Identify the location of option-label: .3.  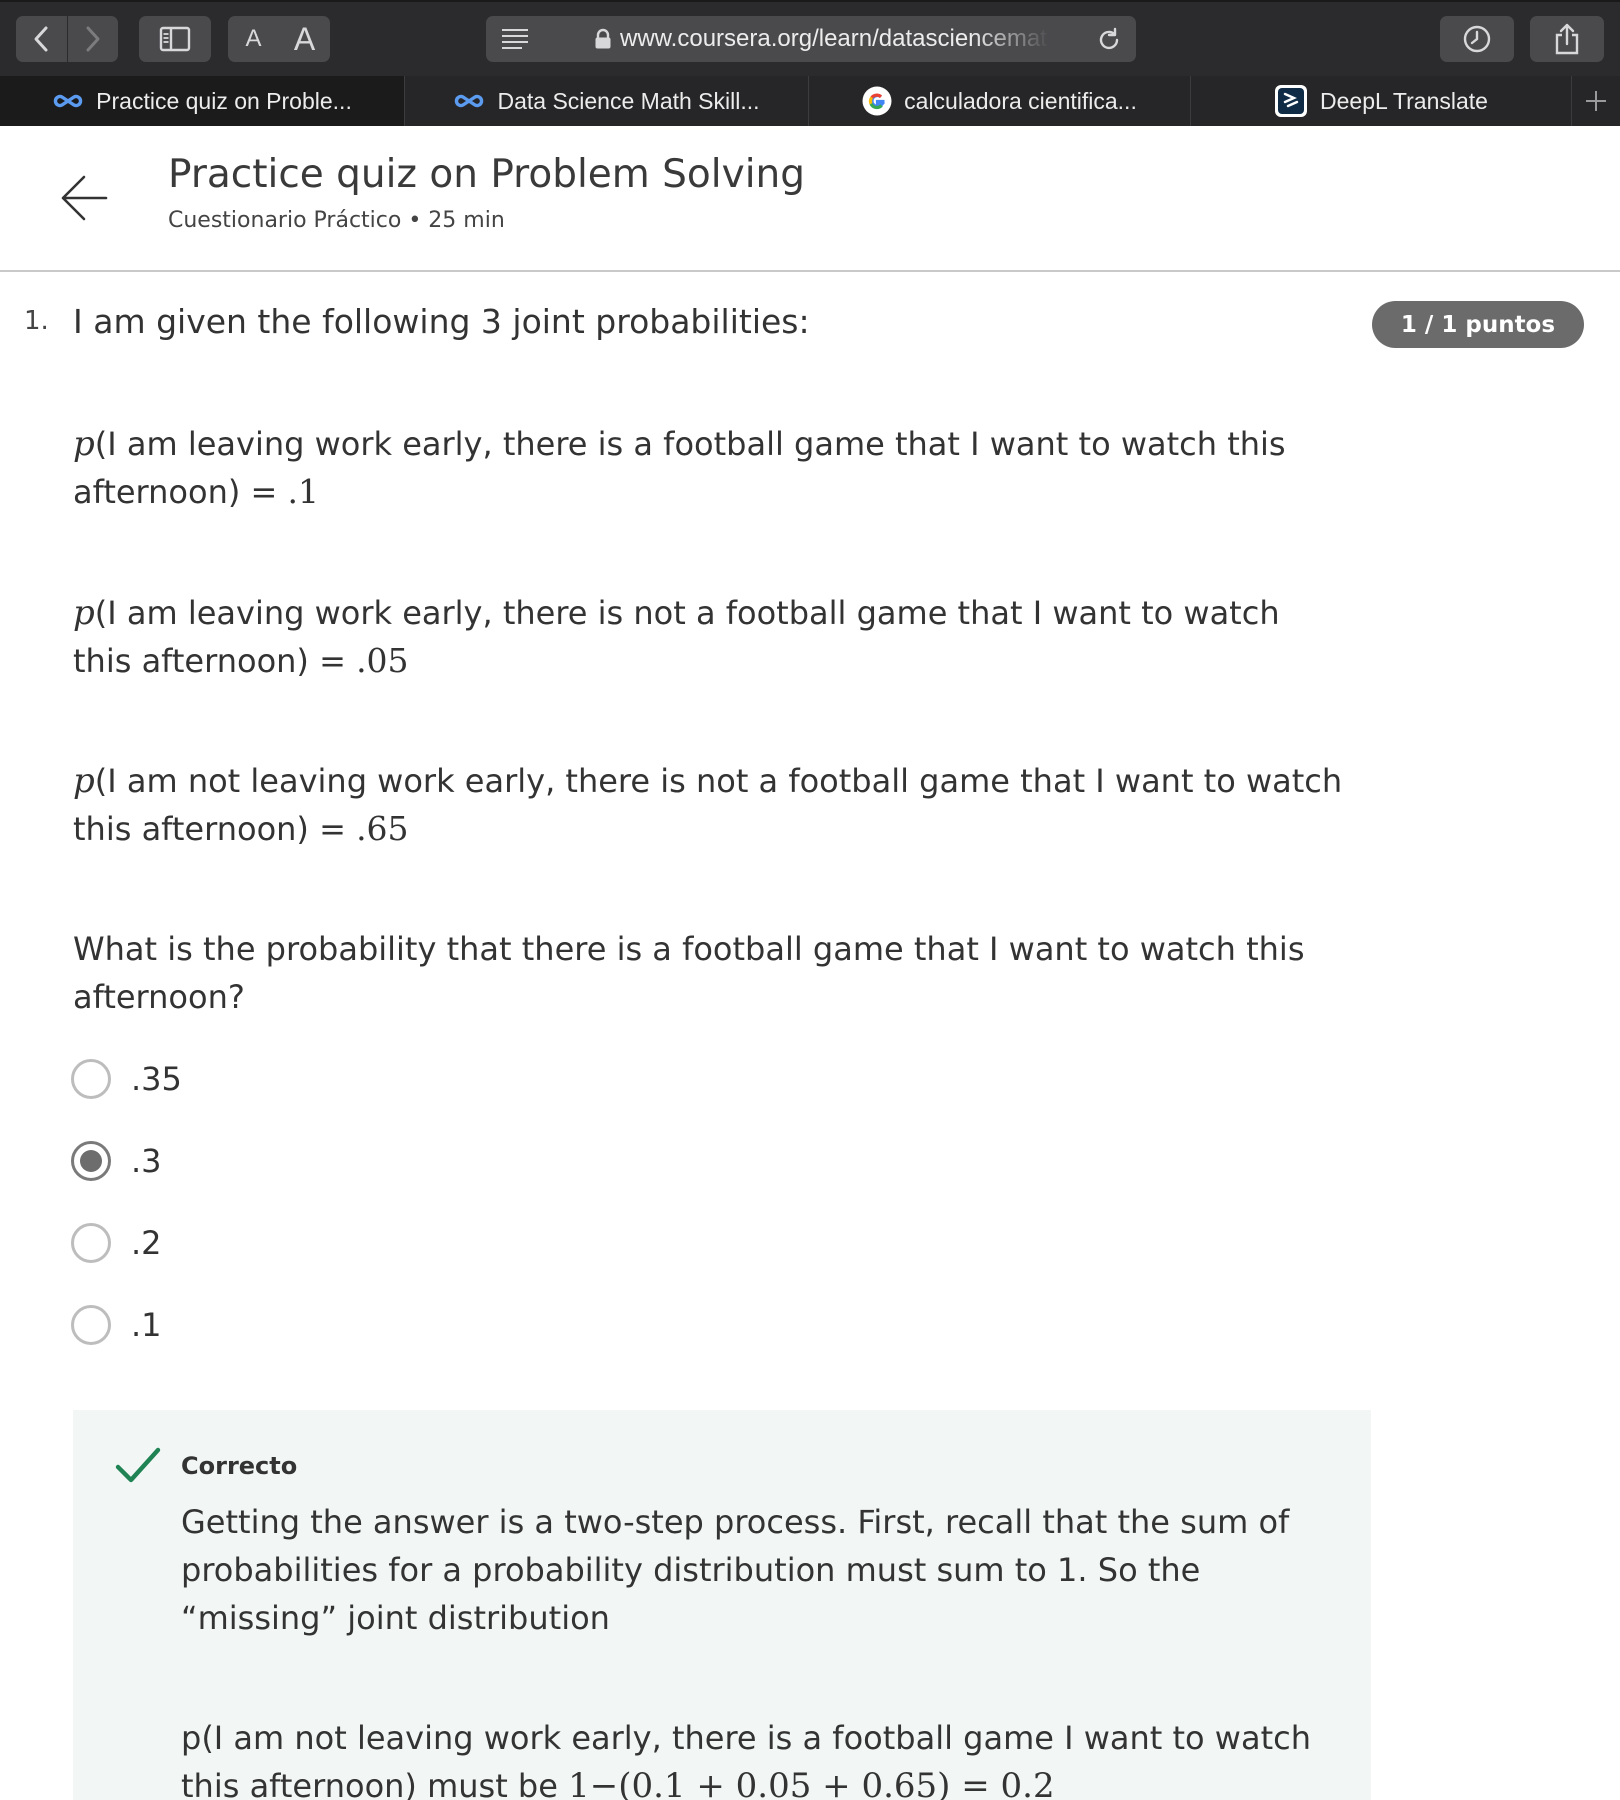
(146, 1161).